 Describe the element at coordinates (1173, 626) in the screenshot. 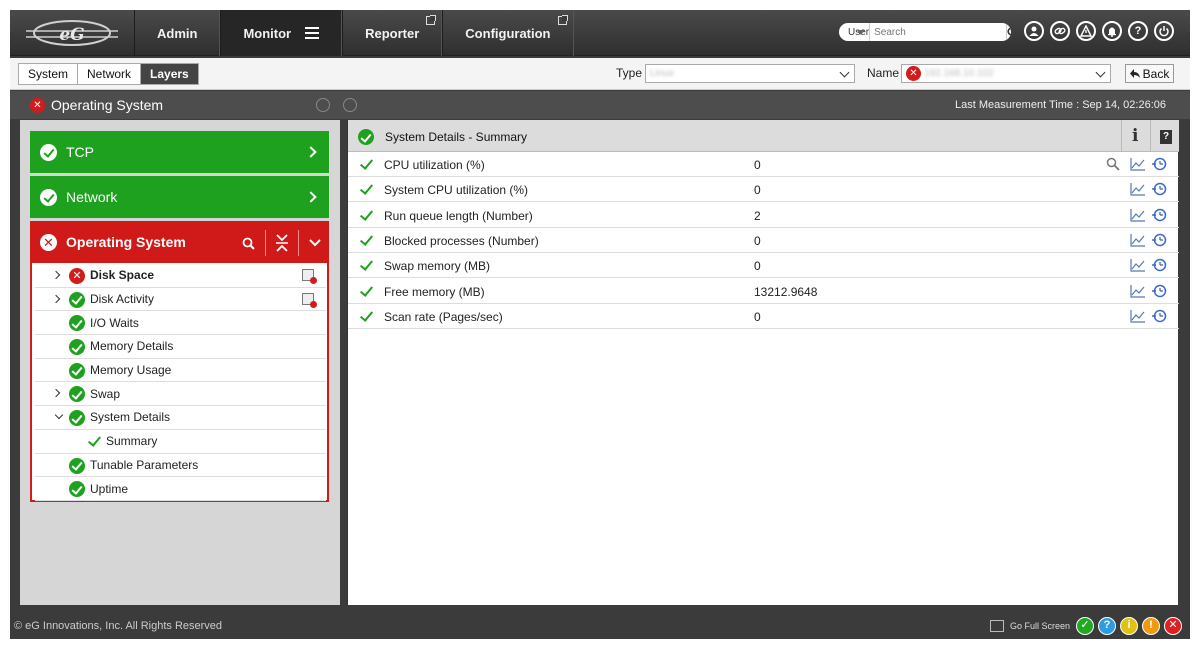

I see `status-critical-icon: ✕` at that location.